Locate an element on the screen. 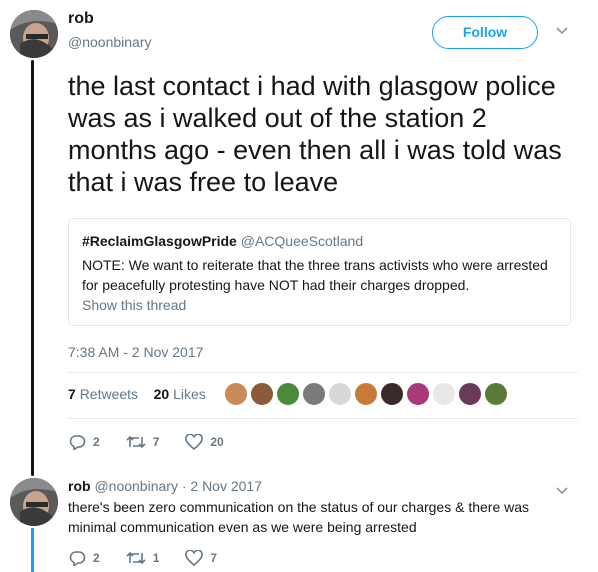 The width and height of the screenshot is (598, 572). author-name: rob is located at coordinates (81, 19).